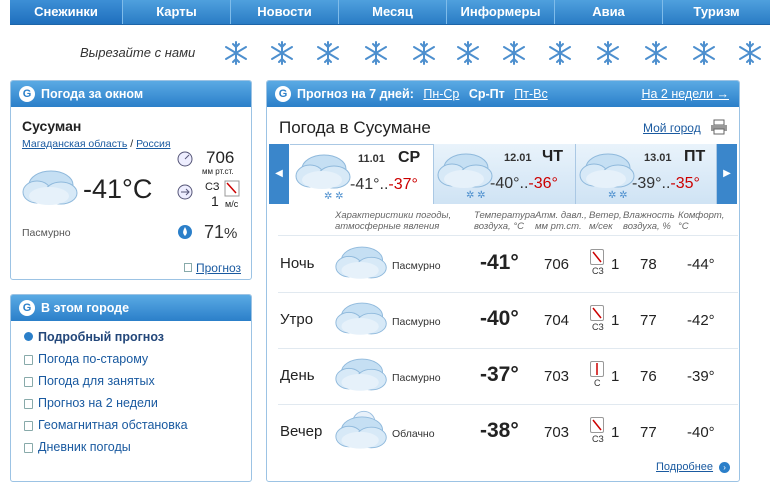 The height and width of the screenshot is (487, 770). What do you see at coordinates (297, 263) in the screenshot?
I see `period-name: Ночь` at bounding box center [297, 263].